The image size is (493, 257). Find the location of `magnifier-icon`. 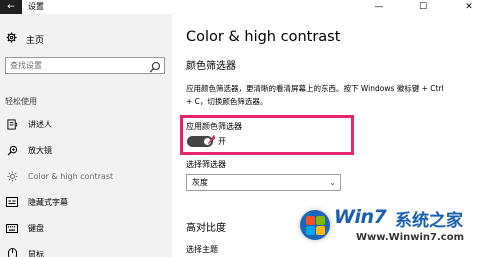

magnifier-icon is located at coordinates (12, 150).